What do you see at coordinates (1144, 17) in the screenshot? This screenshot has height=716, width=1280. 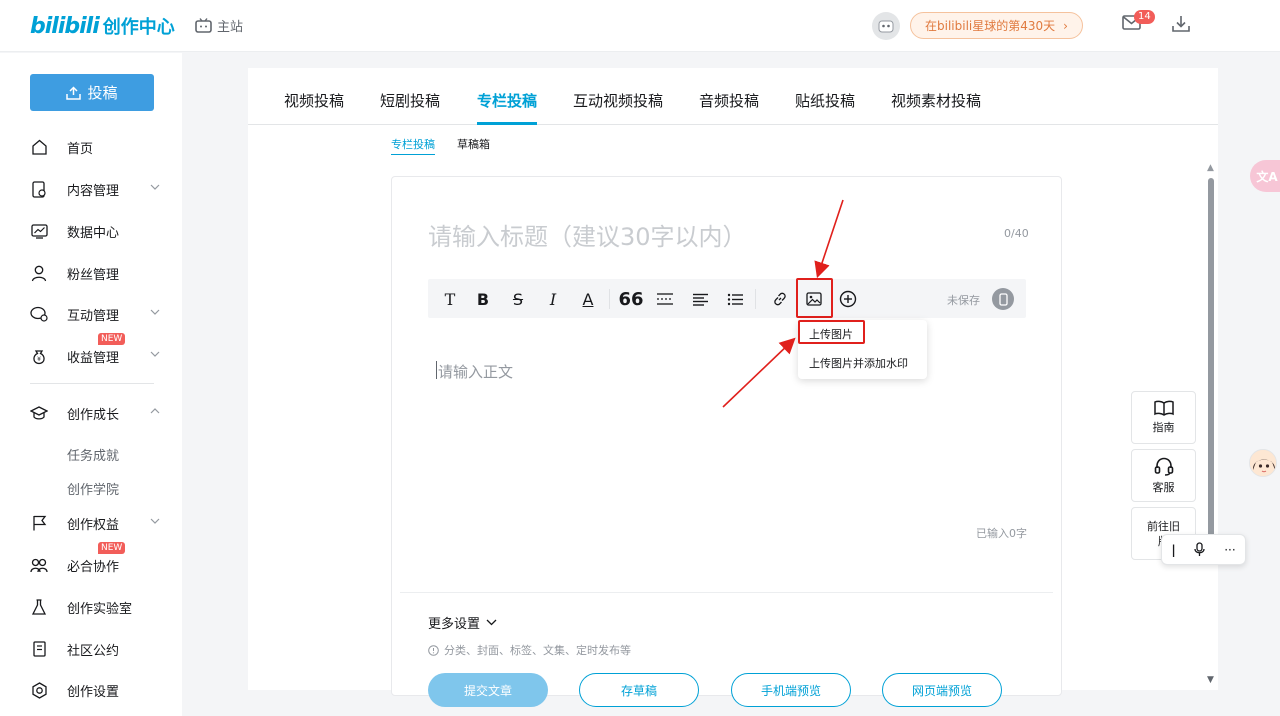 I see `message-count-badge: 14` at bounding box center [1144, 17].